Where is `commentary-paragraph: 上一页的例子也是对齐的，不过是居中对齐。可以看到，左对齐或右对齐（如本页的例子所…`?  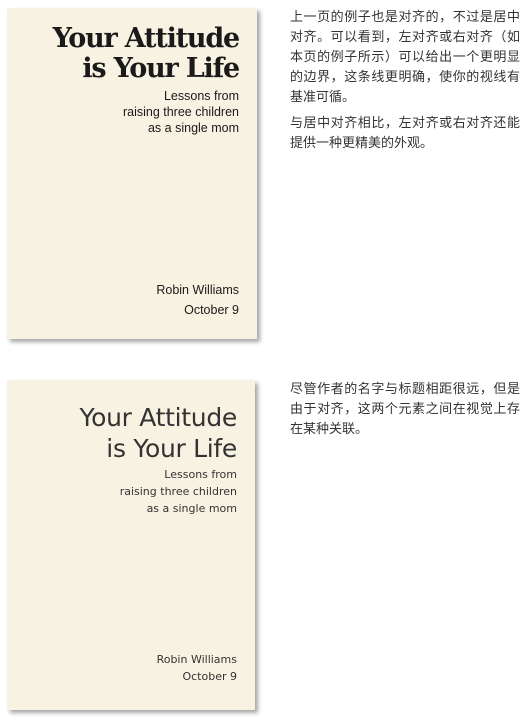 commentary-paragraph: 上一页的例子也是对齐的，不过是居中对齐。可以看到，左对齐或右对齐（如本页的例子所… is located at coordinates (405, 57).